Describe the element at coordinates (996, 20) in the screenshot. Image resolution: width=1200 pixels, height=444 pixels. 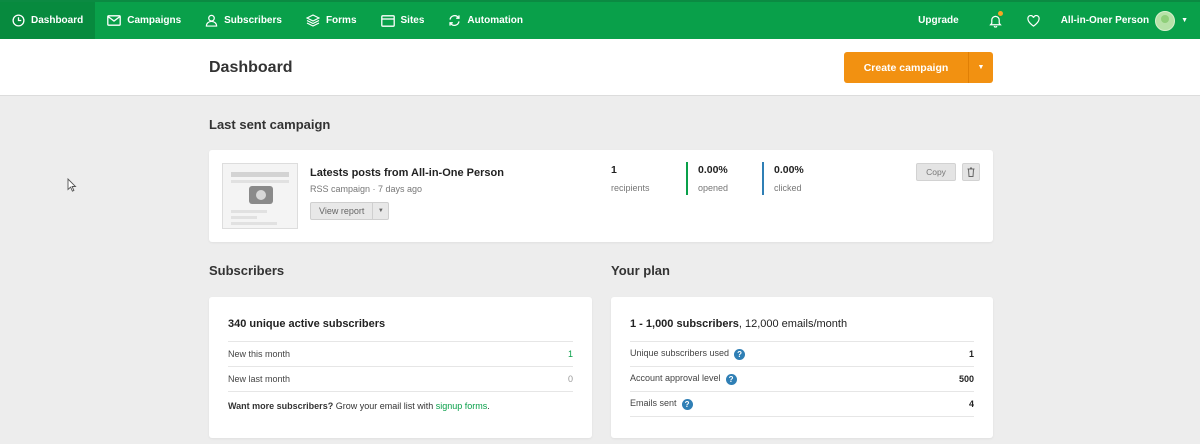
I see `notifications-button` at that location.